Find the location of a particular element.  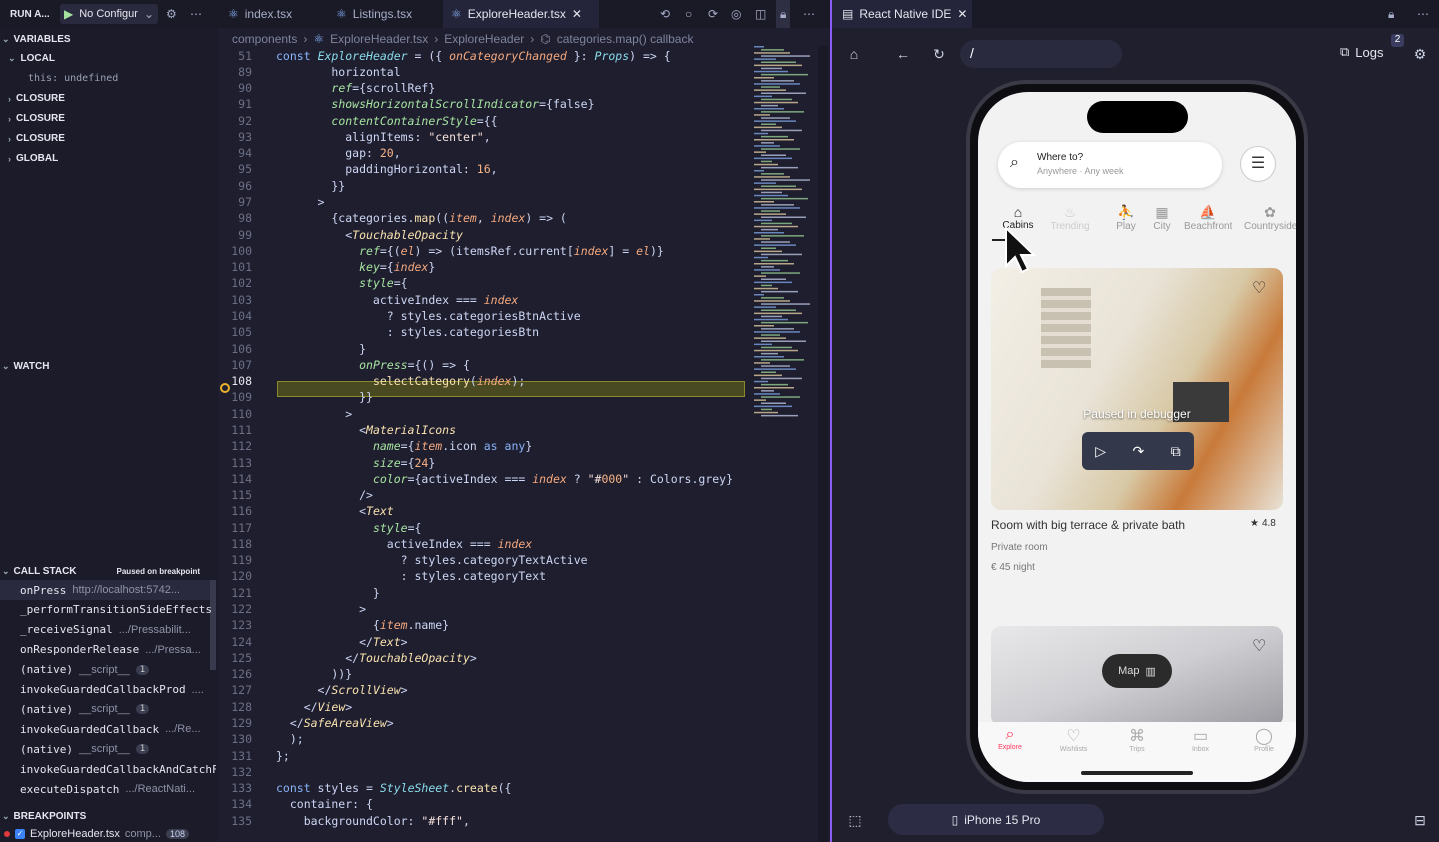

breadcrumb-item: ExploreHeader is located at coordinates (484, 39).